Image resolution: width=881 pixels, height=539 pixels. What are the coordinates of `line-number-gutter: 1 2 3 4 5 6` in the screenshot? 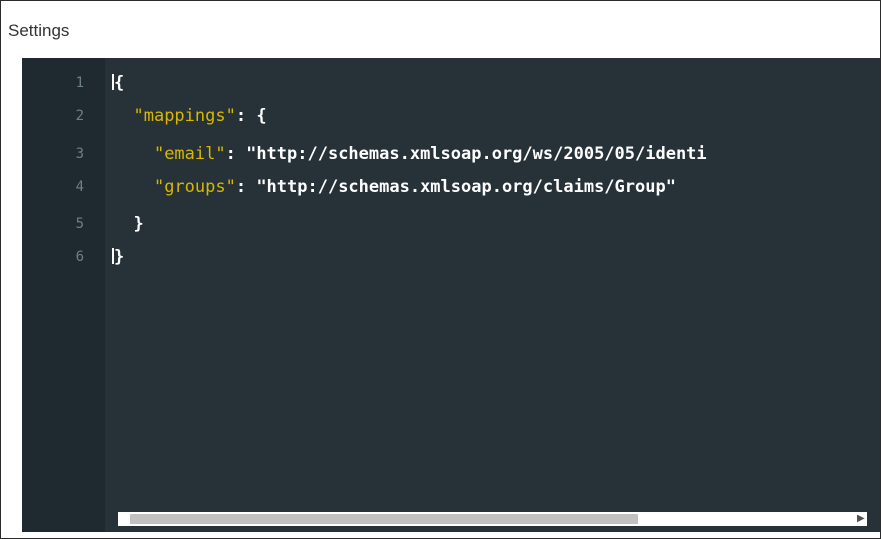 It's located at (63, 295).